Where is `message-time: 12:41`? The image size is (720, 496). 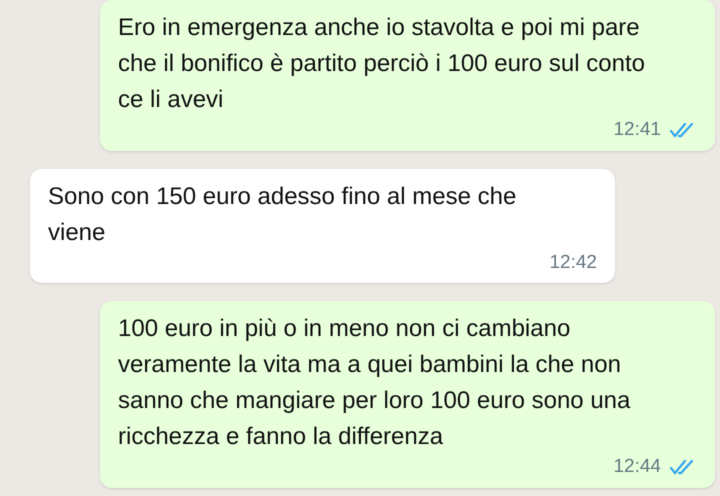 message-time: 12:41 is located at coordinates (637, 130).